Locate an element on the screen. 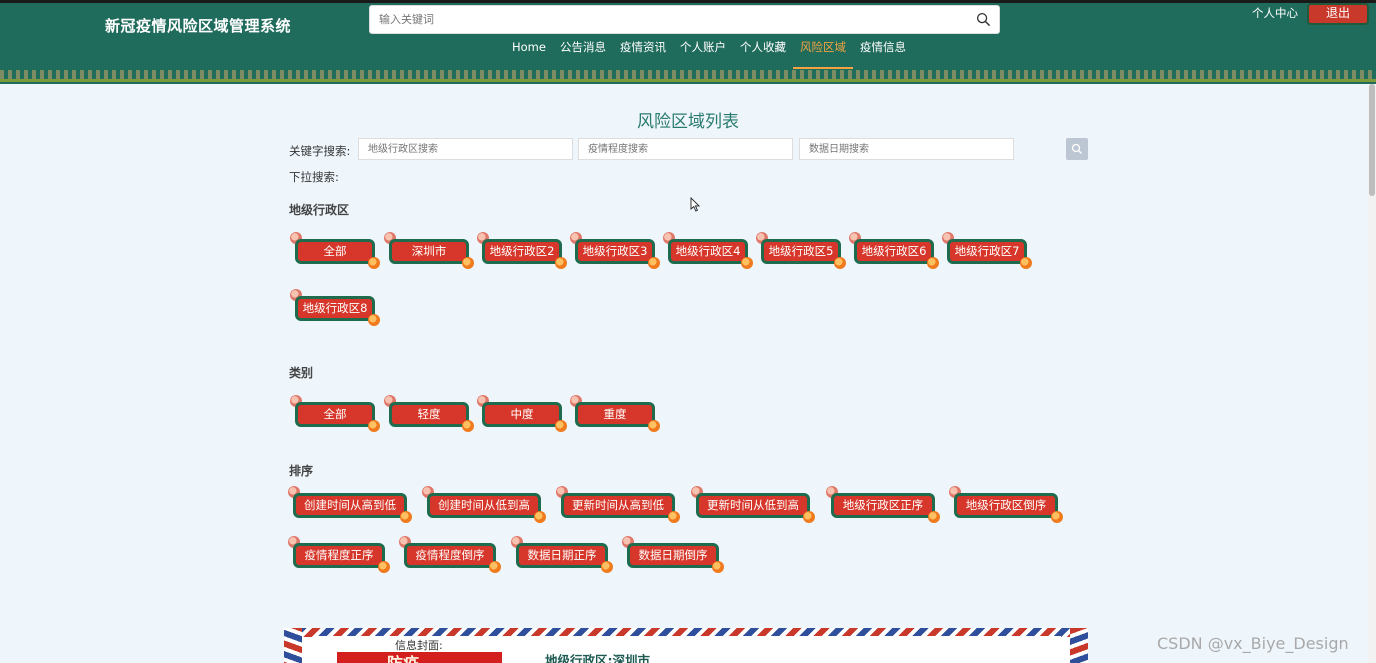 This screenshot has width=1376, height=663. tag-label: 轻度 is located at coordinates (429, 414).